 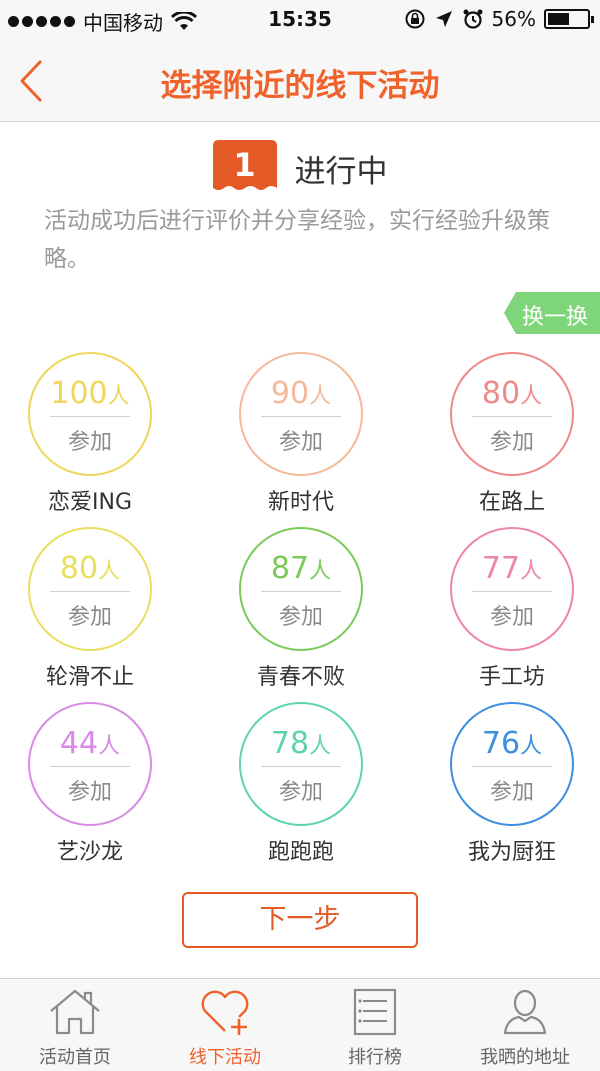 I want to click on tab-label: 我晒的地址, so click(x=525, y=1057).